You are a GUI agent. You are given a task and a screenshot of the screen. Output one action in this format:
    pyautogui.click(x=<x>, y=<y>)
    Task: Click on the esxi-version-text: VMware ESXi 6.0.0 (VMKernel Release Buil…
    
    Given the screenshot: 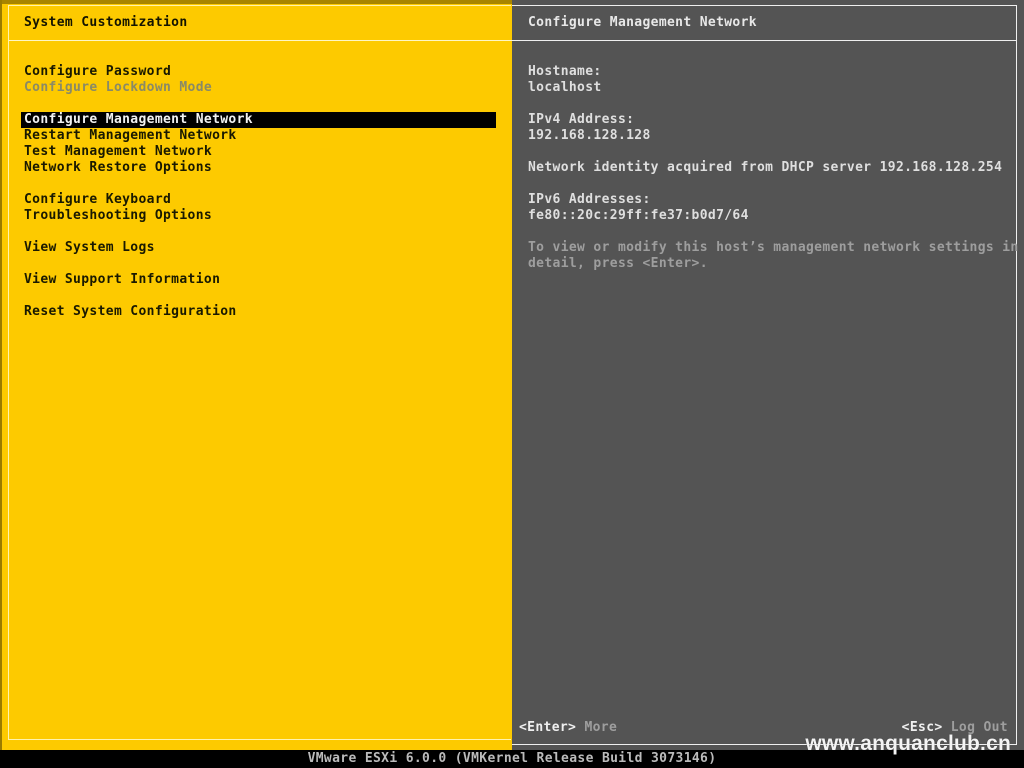 What is the action you would take?
    pyautogui.click(x=512, y=758)
    